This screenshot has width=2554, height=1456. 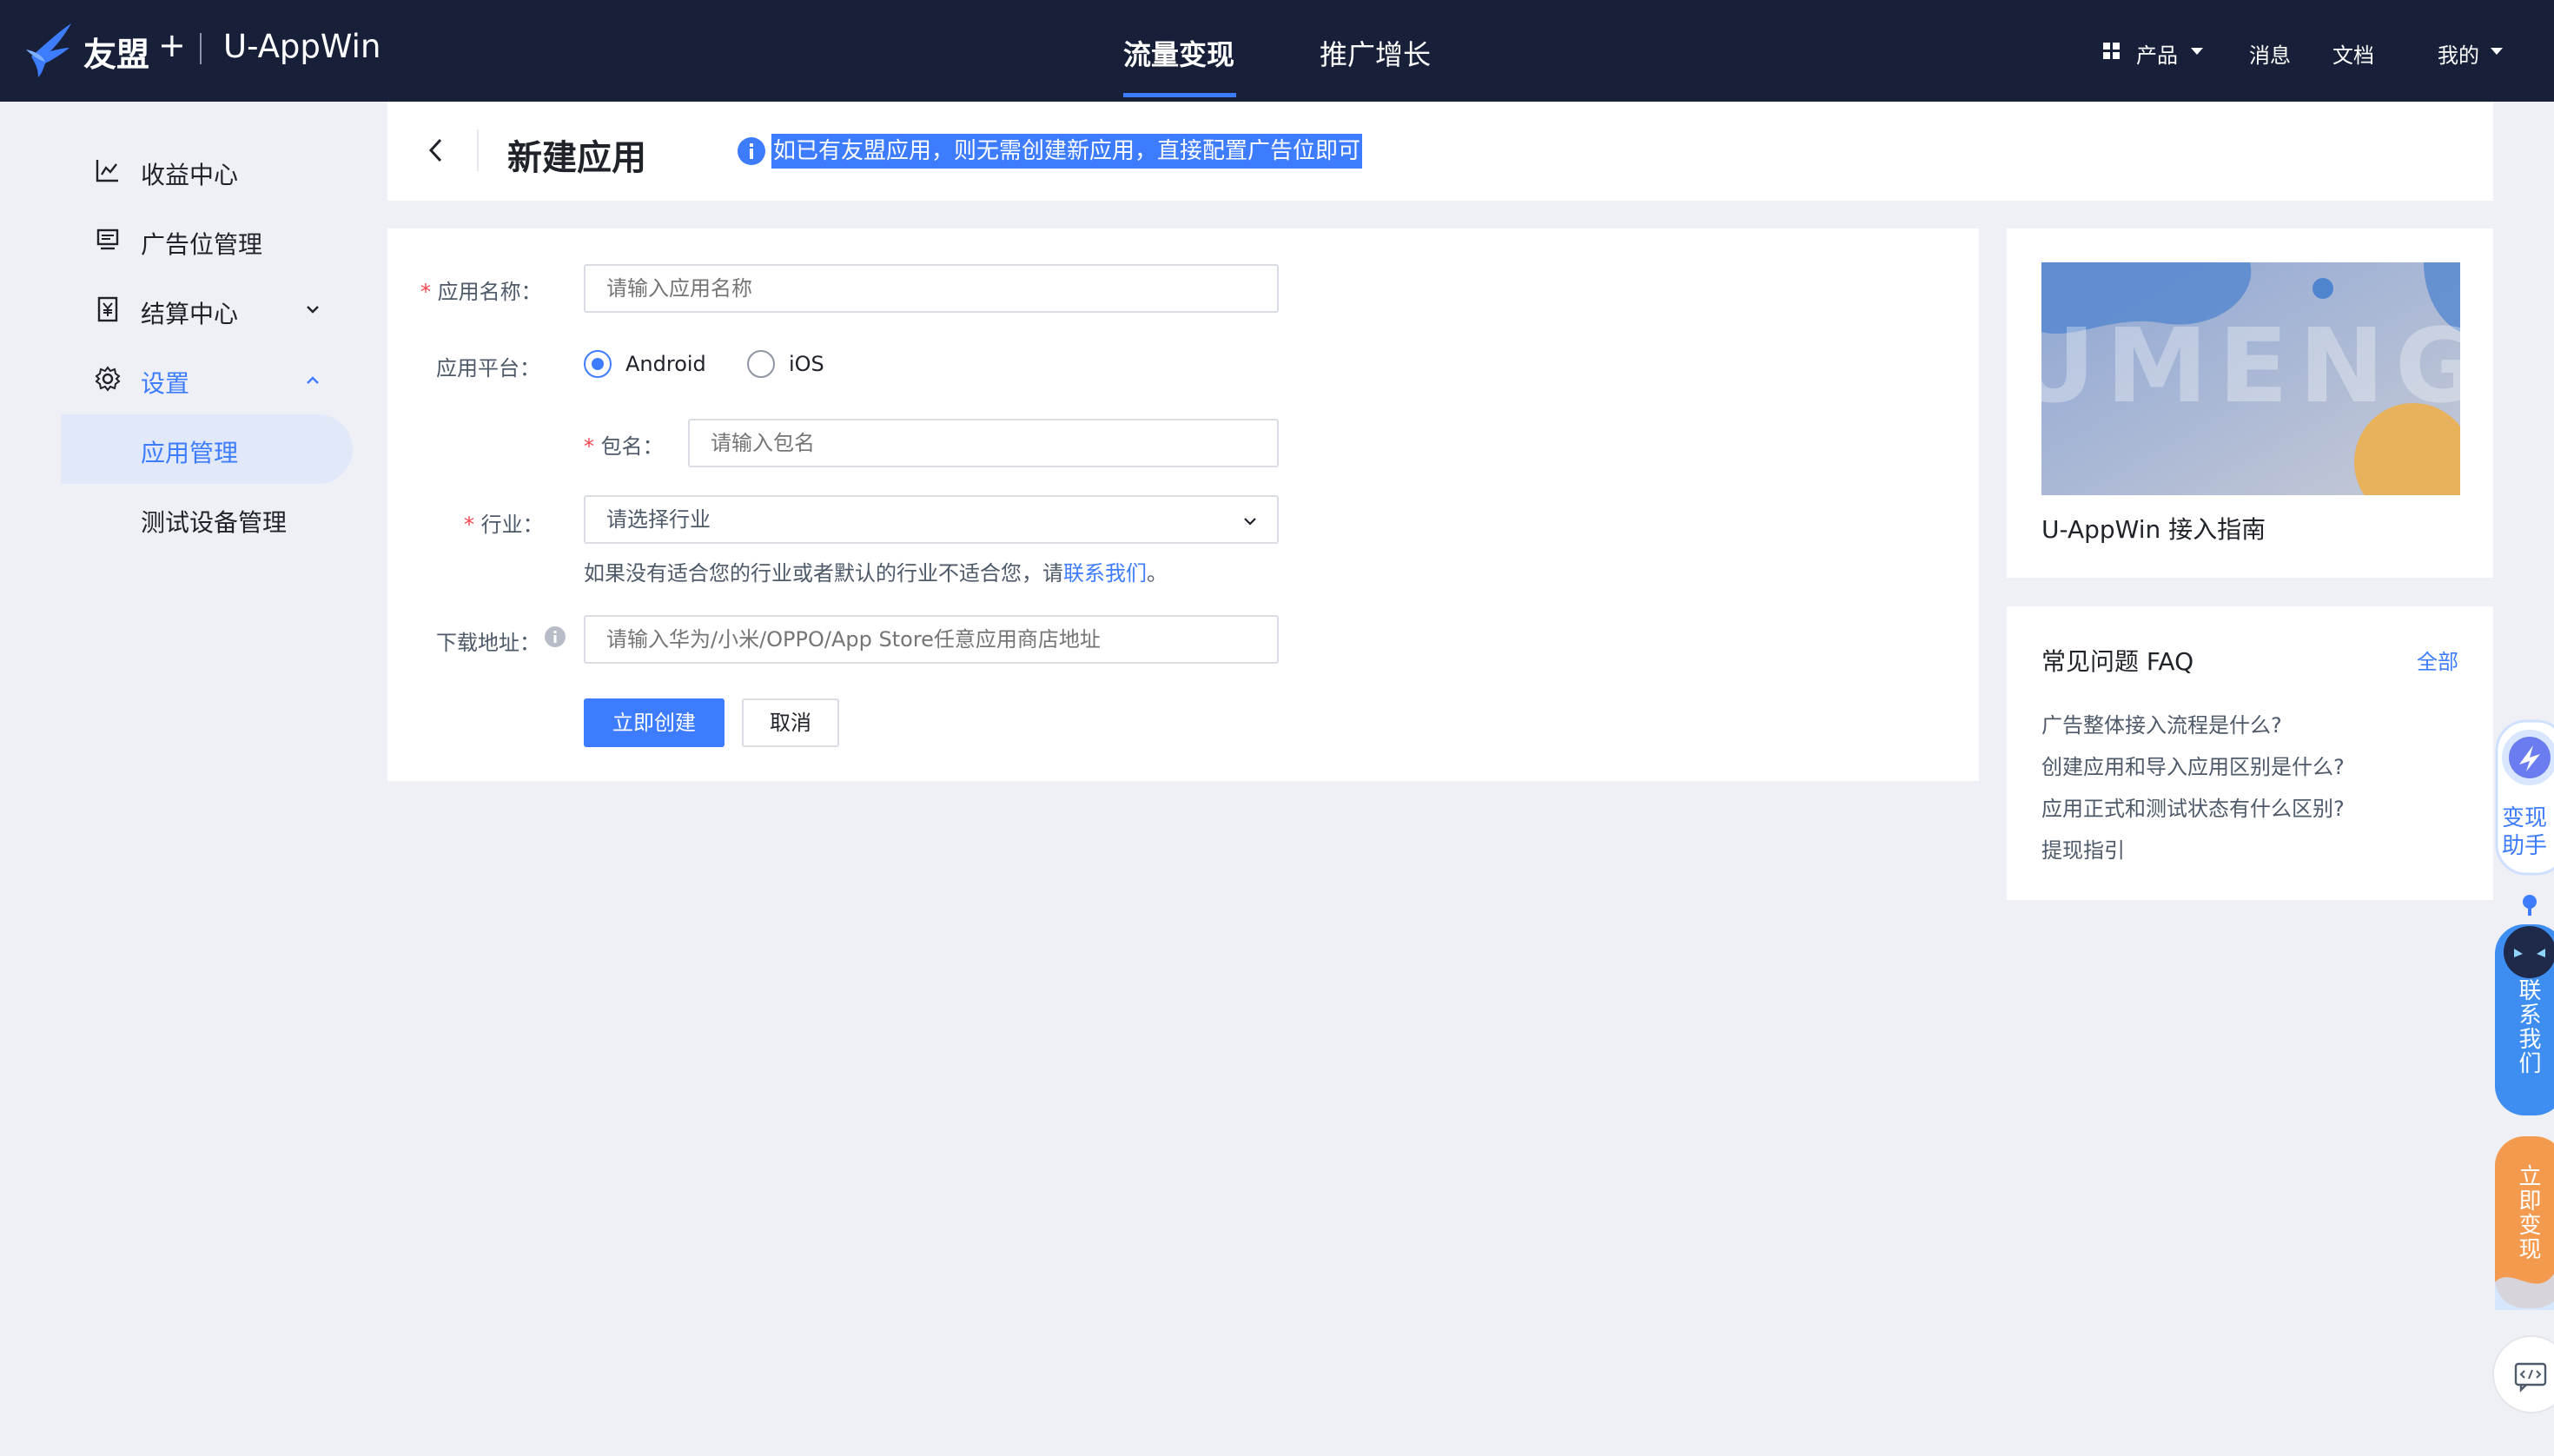 I want to click on faq-item: 创建应用和导入应用区别是什么?, so click(x=2193, y=765).